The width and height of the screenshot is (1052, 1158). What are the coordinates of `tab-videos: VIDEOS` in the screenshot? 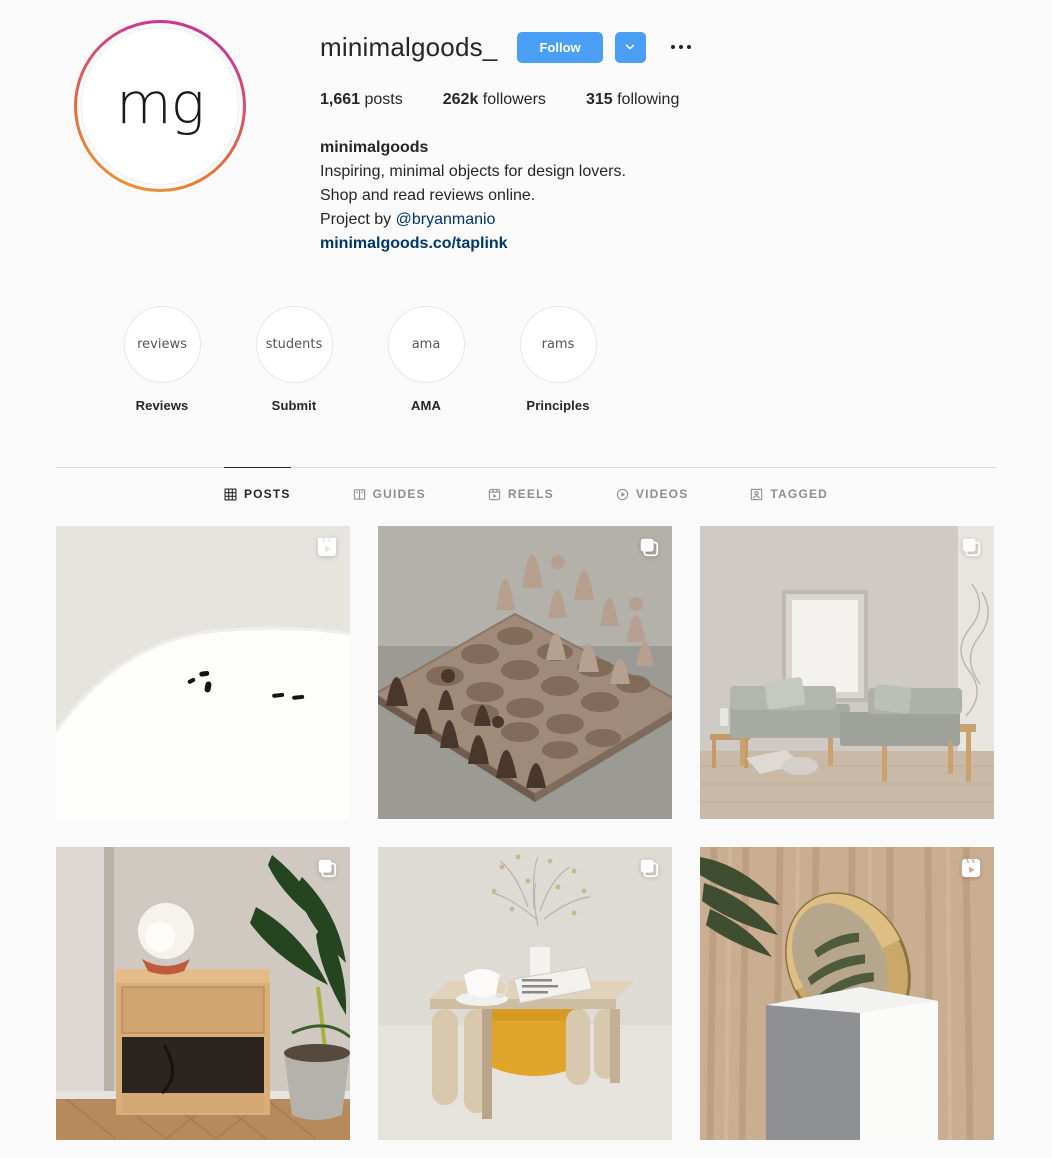 It's located at (652, 493).